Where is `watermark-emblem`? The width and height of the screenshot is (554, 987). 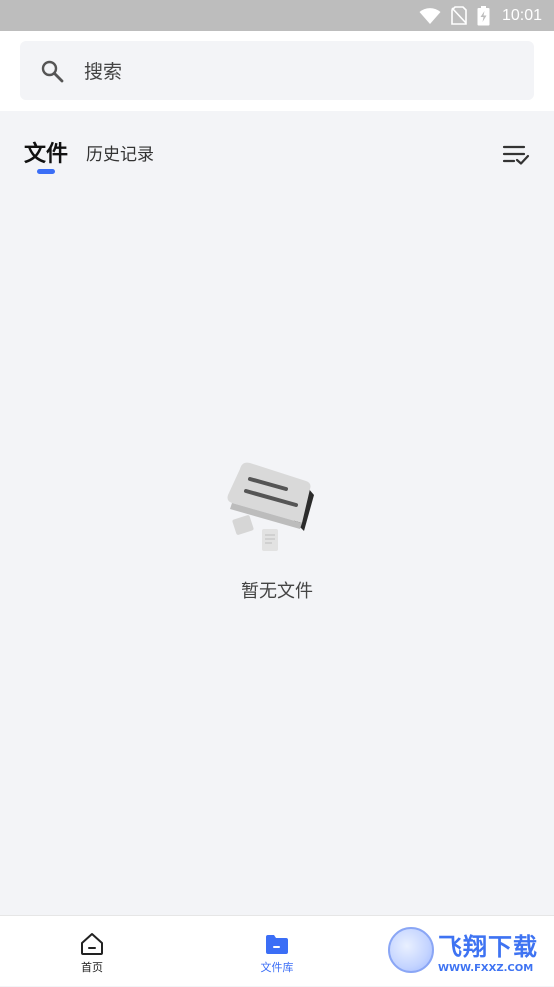 watermark-emblem is located at coordinates (411, 950).